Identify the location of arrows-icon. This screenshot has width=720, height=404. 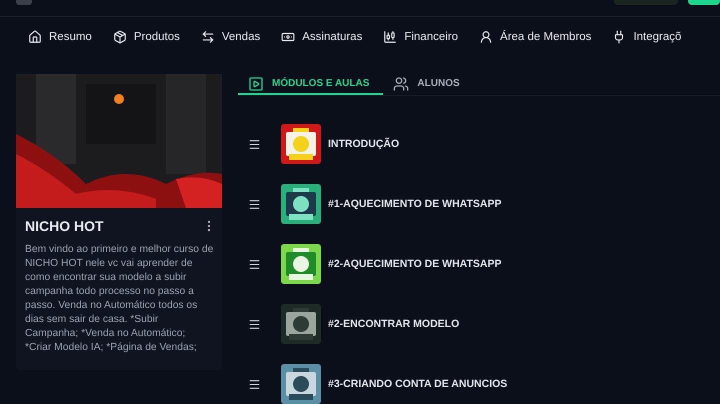
(207, 37).